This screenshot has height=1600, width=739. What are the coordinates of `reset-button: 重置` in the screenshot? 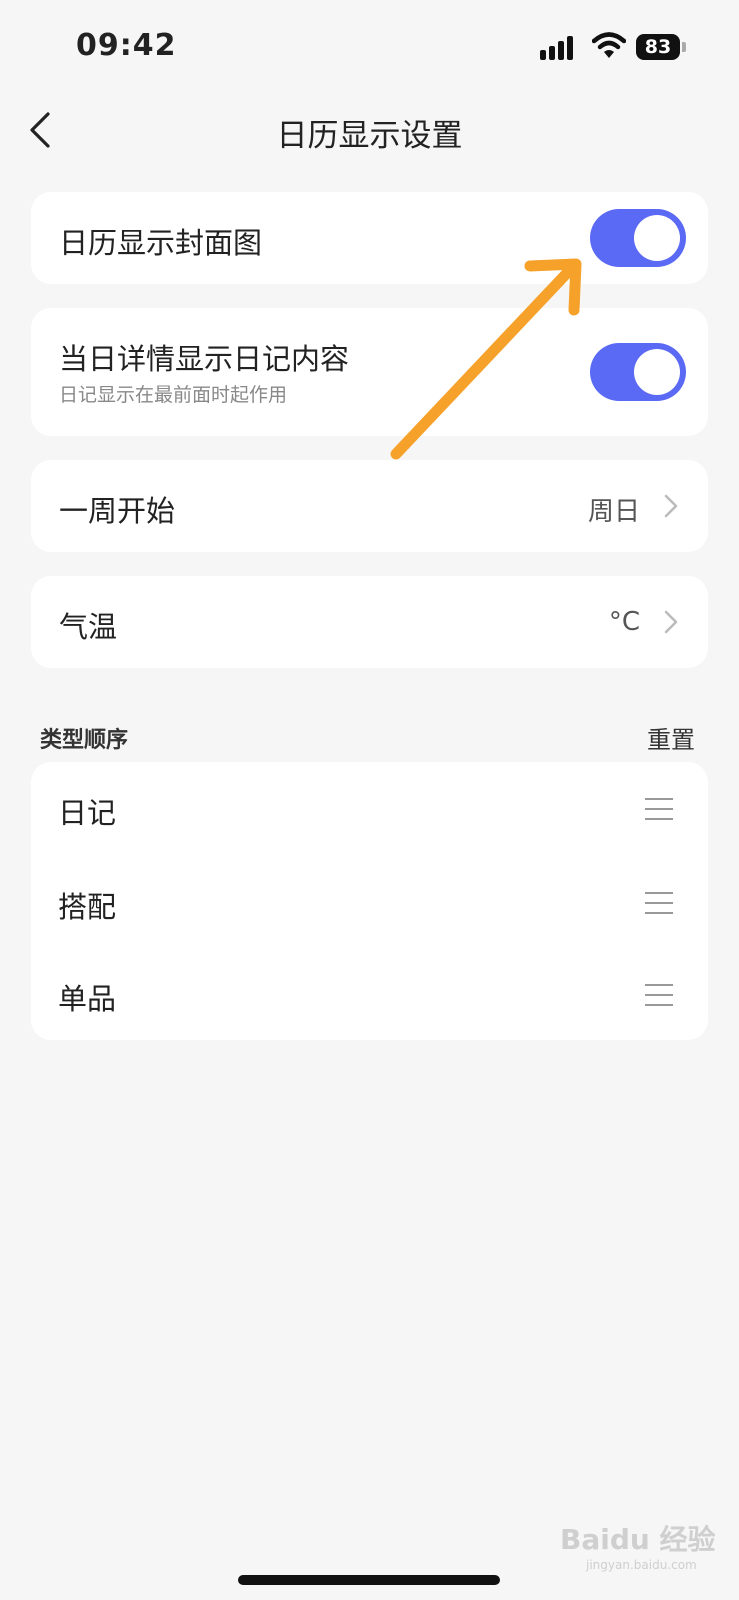 It's located at (671, 737).